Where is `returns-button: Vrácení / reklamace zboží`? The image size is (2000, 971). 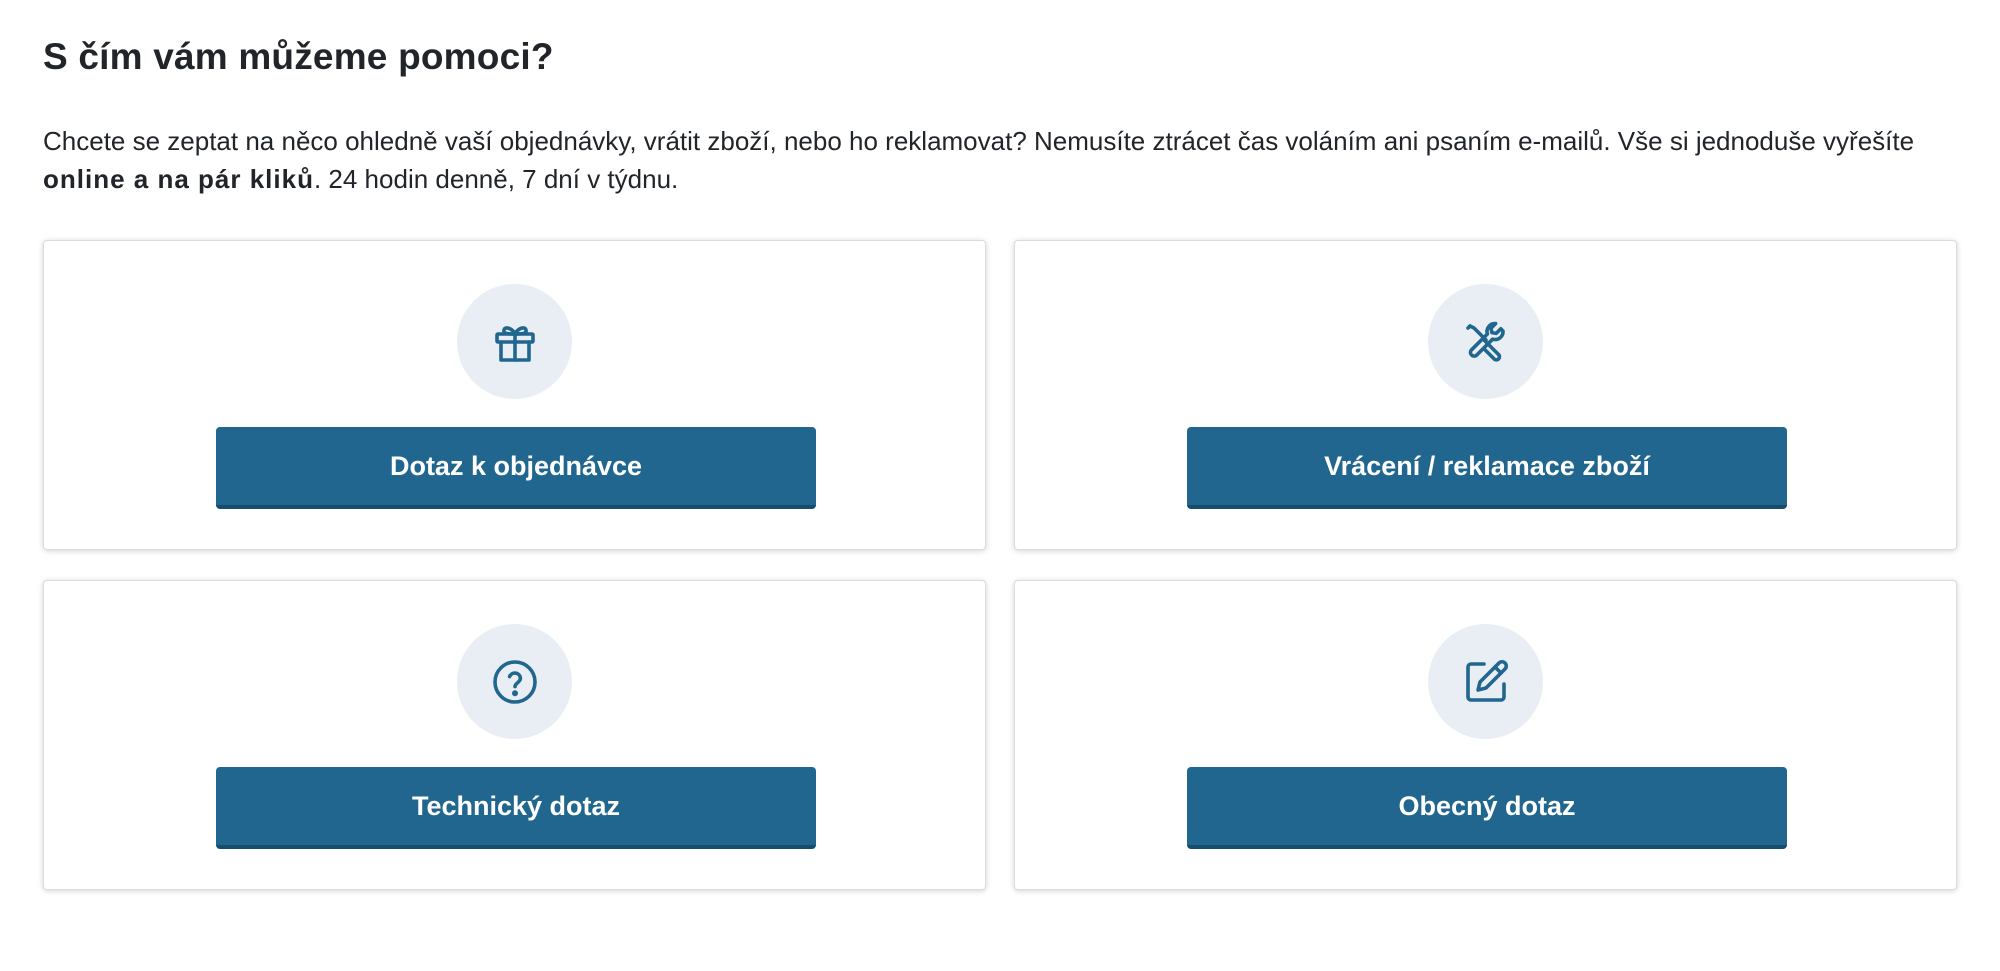 returns-button: Vrácení / reklamace zboží is located at coordinates (1487, 468).